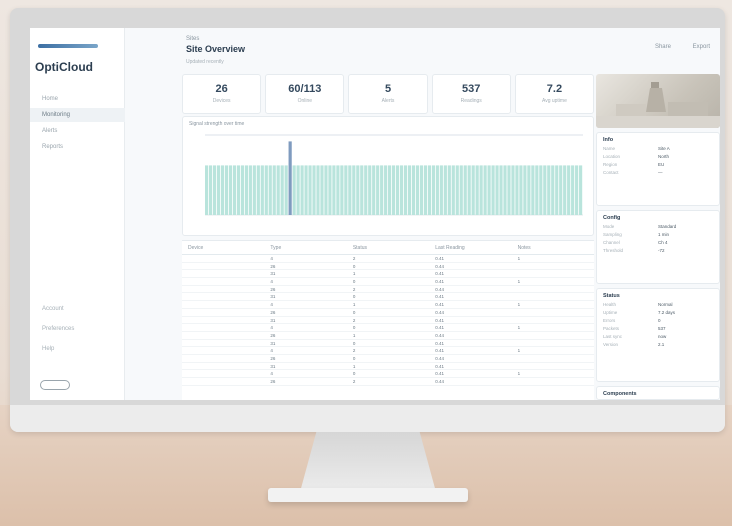 The image size is (732, 526). Describe the element at coordinates (388, 101) in the screenshot. I see `stat-label: Alerts` at that location.